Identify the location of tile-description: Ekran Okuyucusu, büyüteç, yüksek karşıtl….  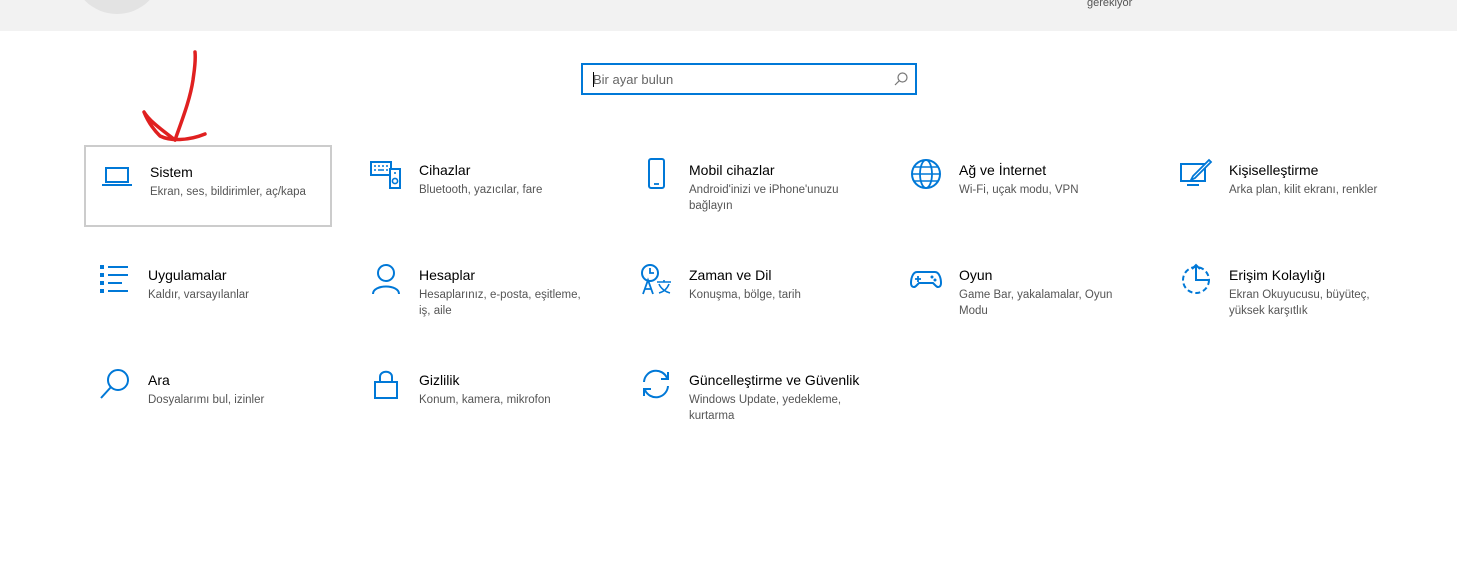
(1299, 303).